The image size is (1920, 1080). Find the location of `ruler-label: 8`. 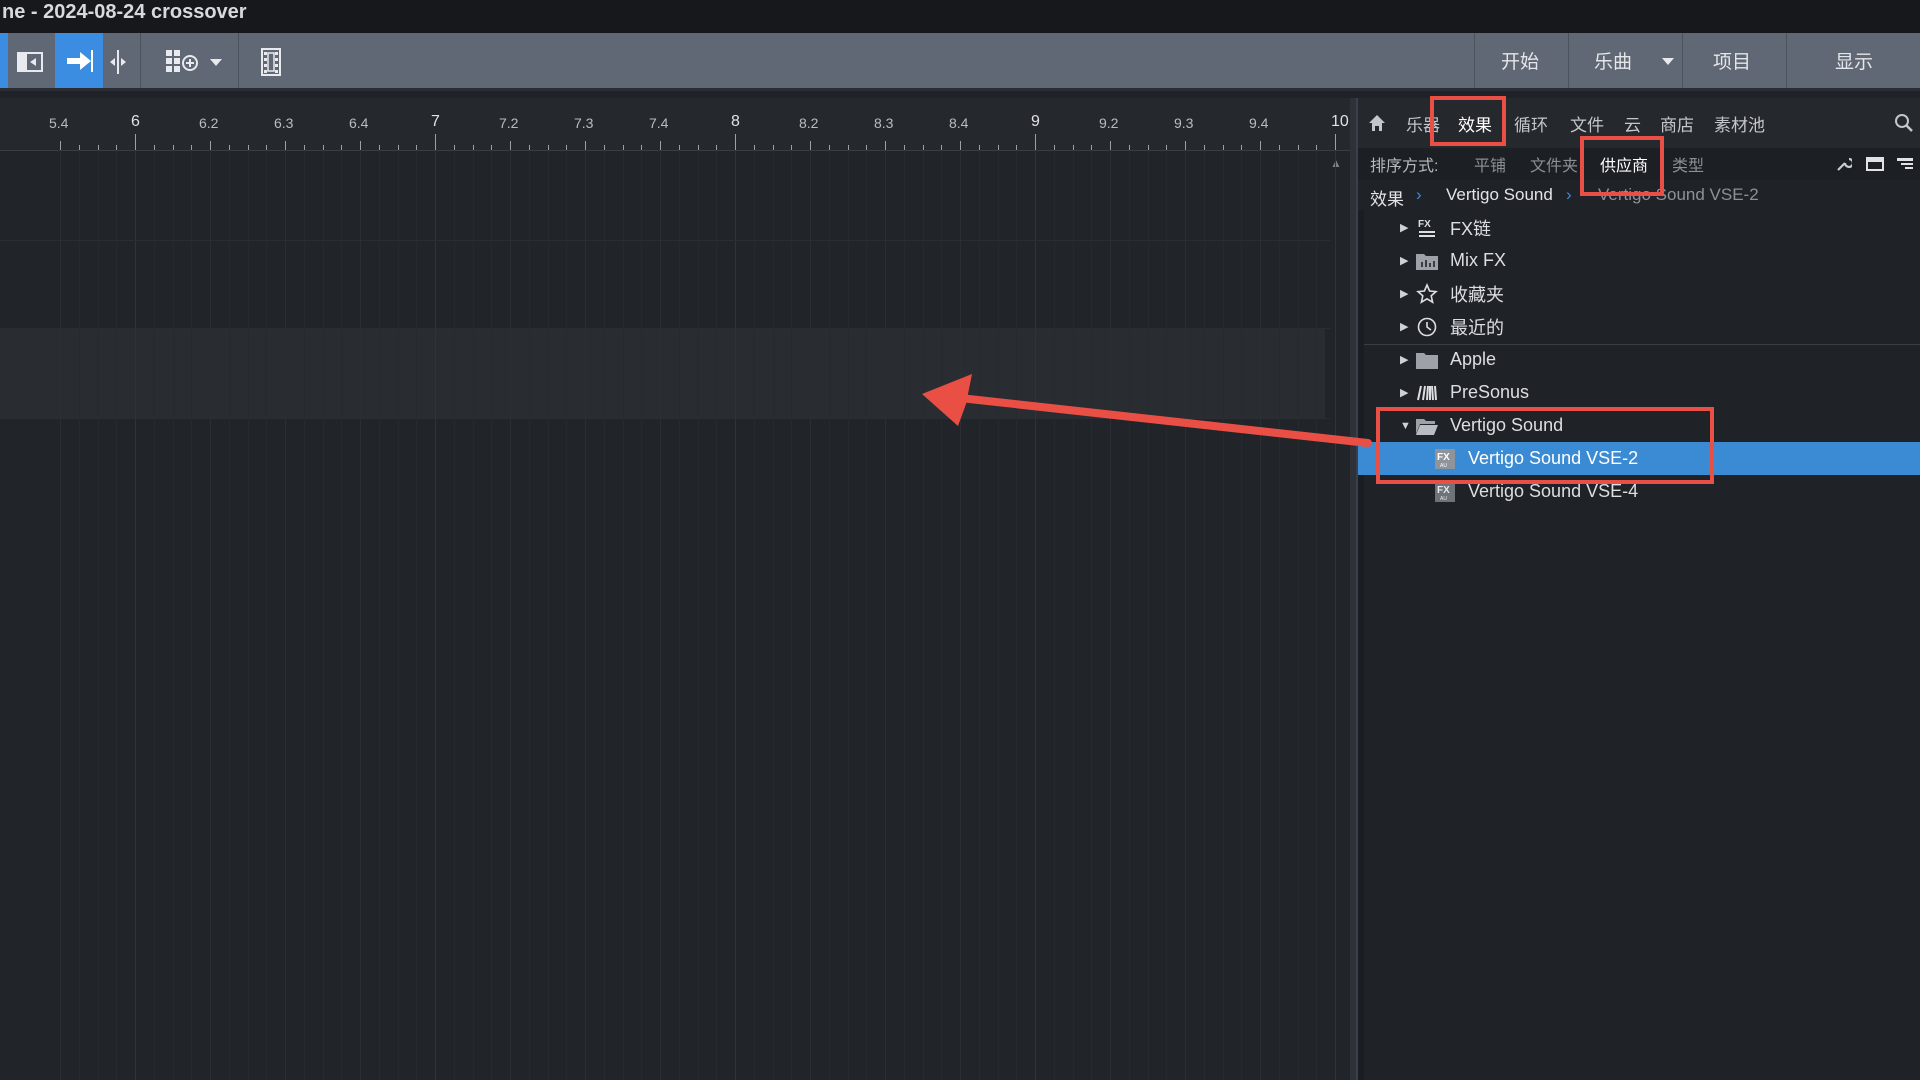

ruler-label: 8 is located at coordinates (735, 121).